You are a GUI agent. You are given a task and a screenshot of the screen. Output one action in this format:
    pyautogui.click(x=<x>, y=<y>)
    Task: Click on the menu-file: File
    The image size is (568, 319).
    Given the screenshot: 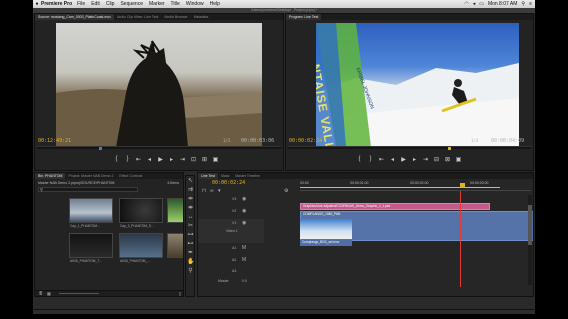 What is the action you would take?
    pyautogui.click(x=81, y=4)
    